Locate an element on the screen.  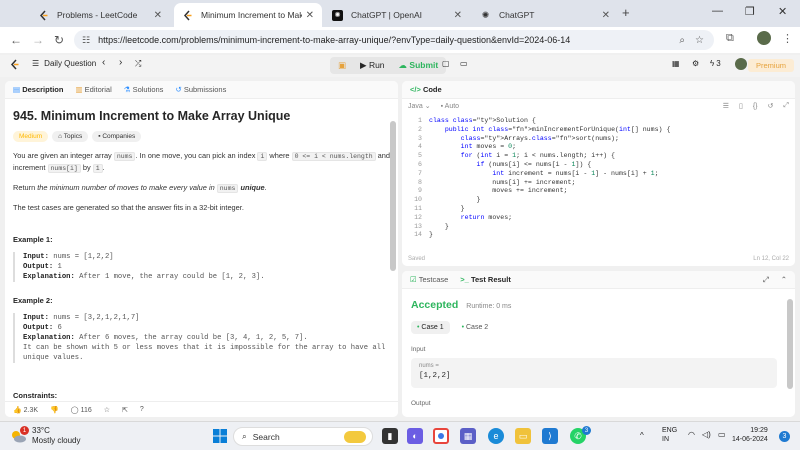
back-icon: ← is located at coordinates (16, 40).